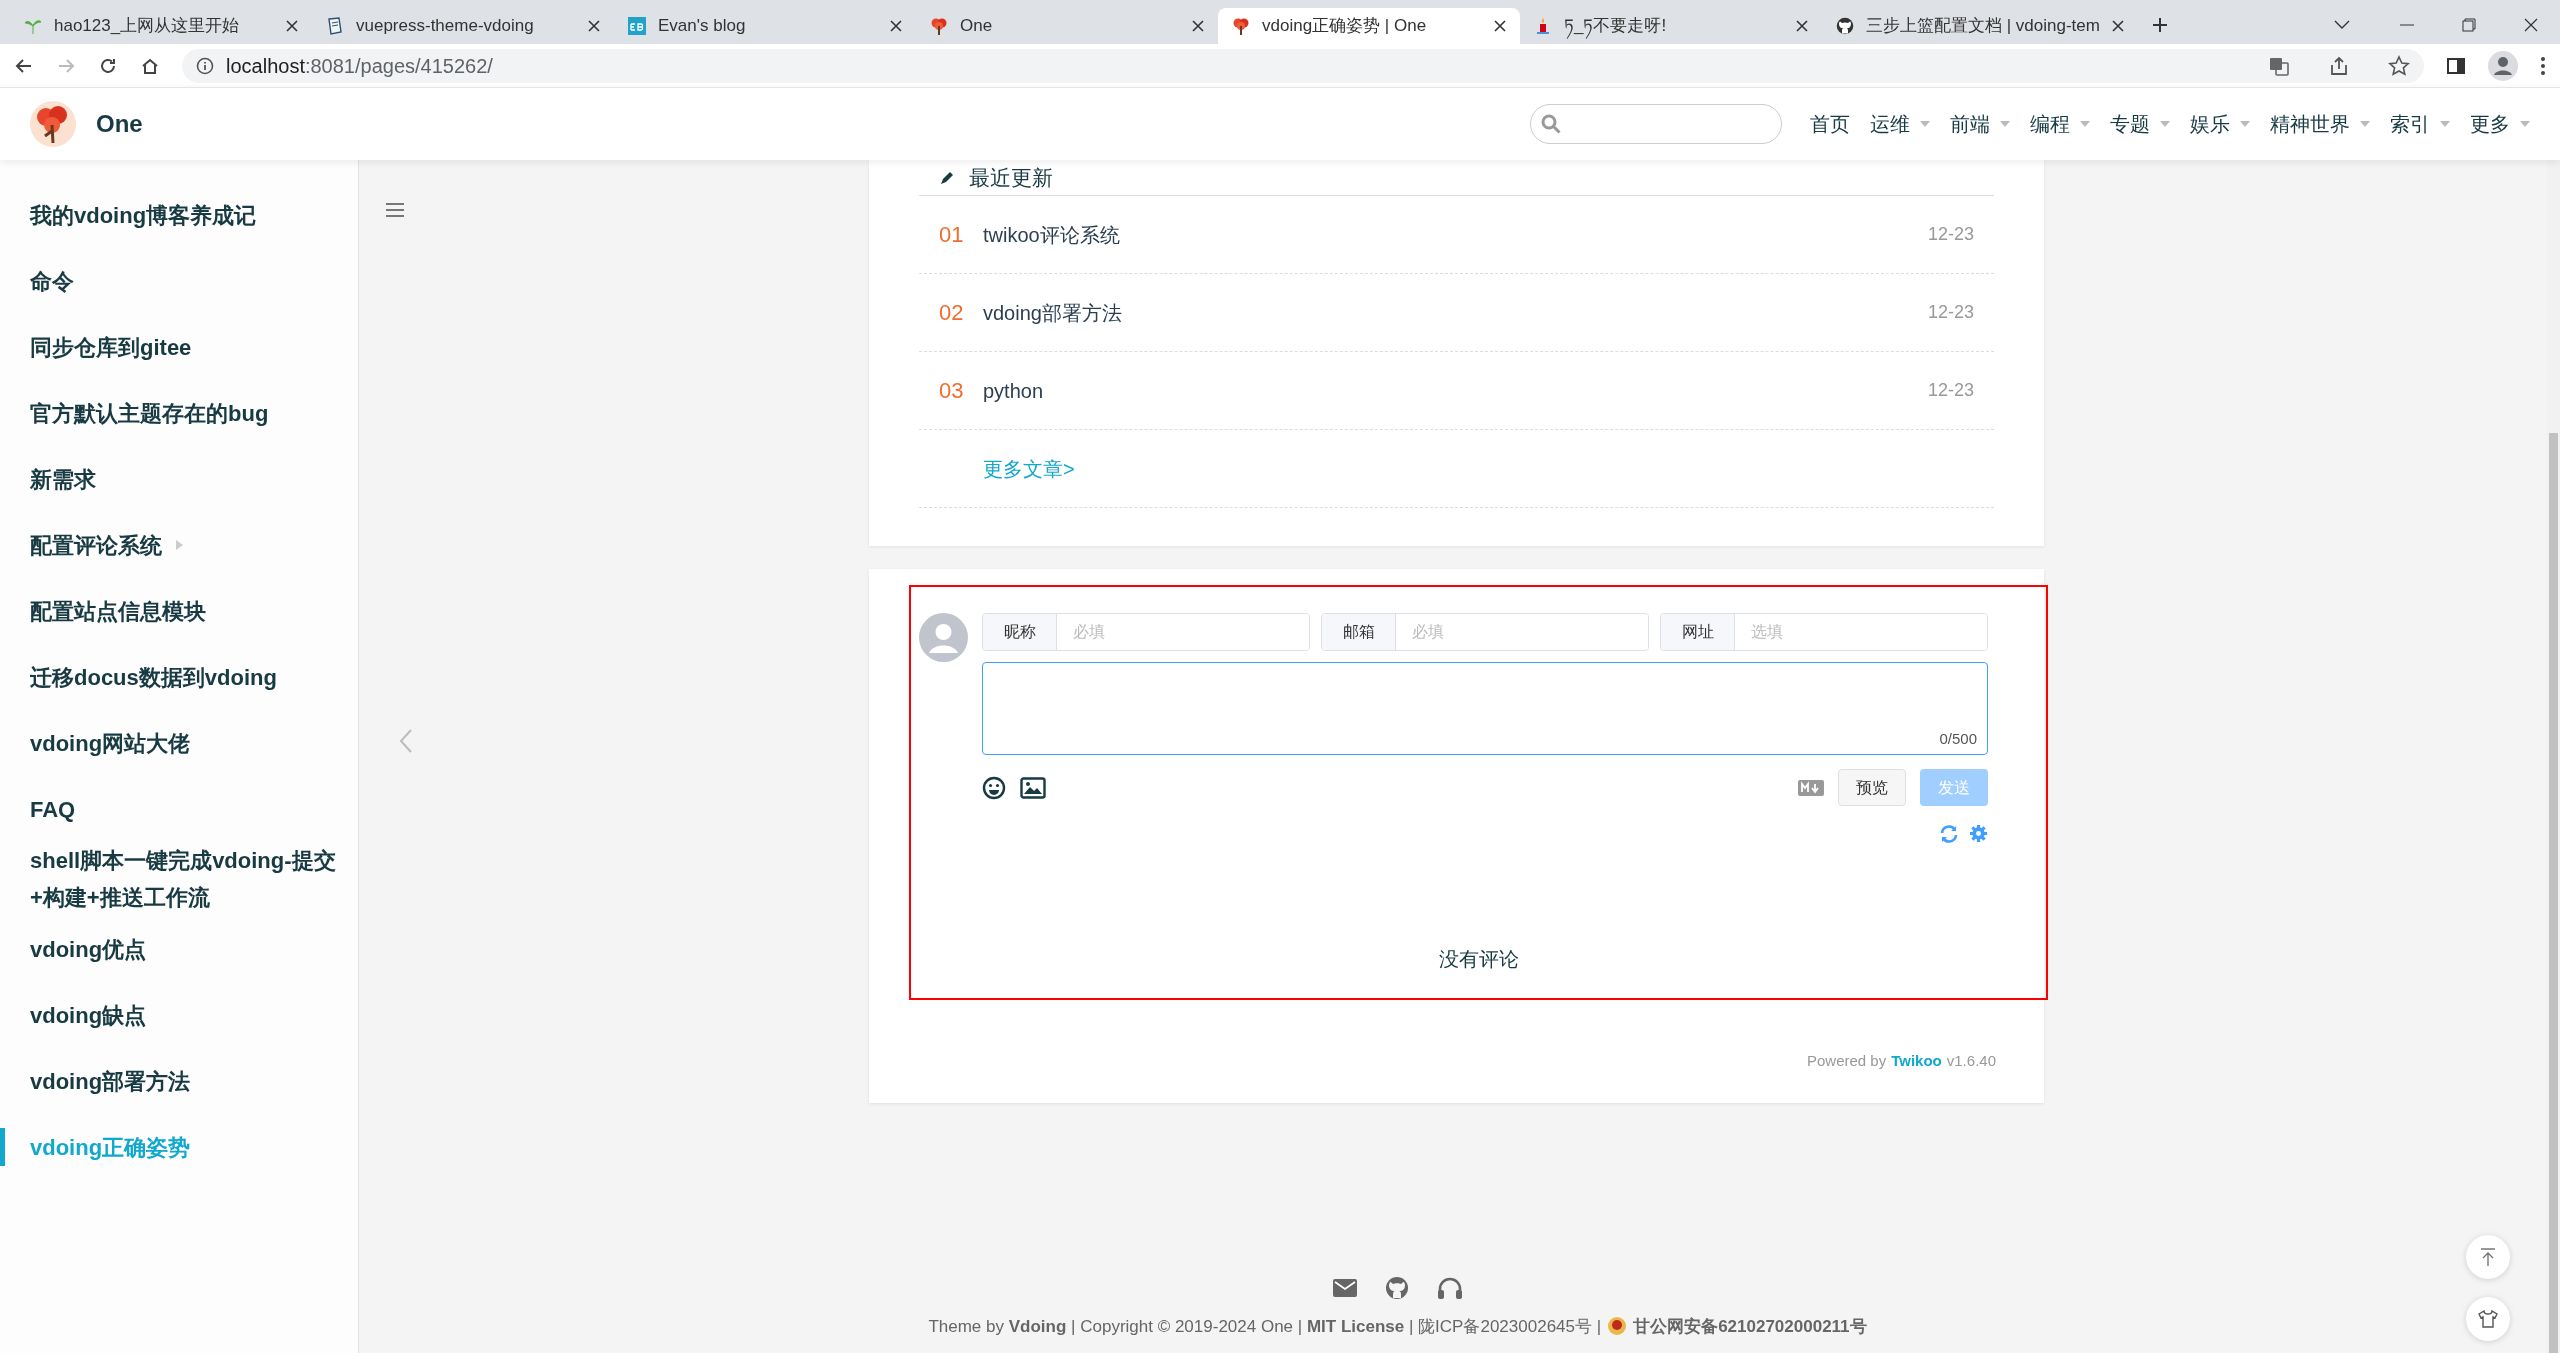 The height and width of the screenshot is (1353, 2560). Describe the element at coordinates (1011, 177) in the screenshot. I see `section-title: 最近更新` at that location.